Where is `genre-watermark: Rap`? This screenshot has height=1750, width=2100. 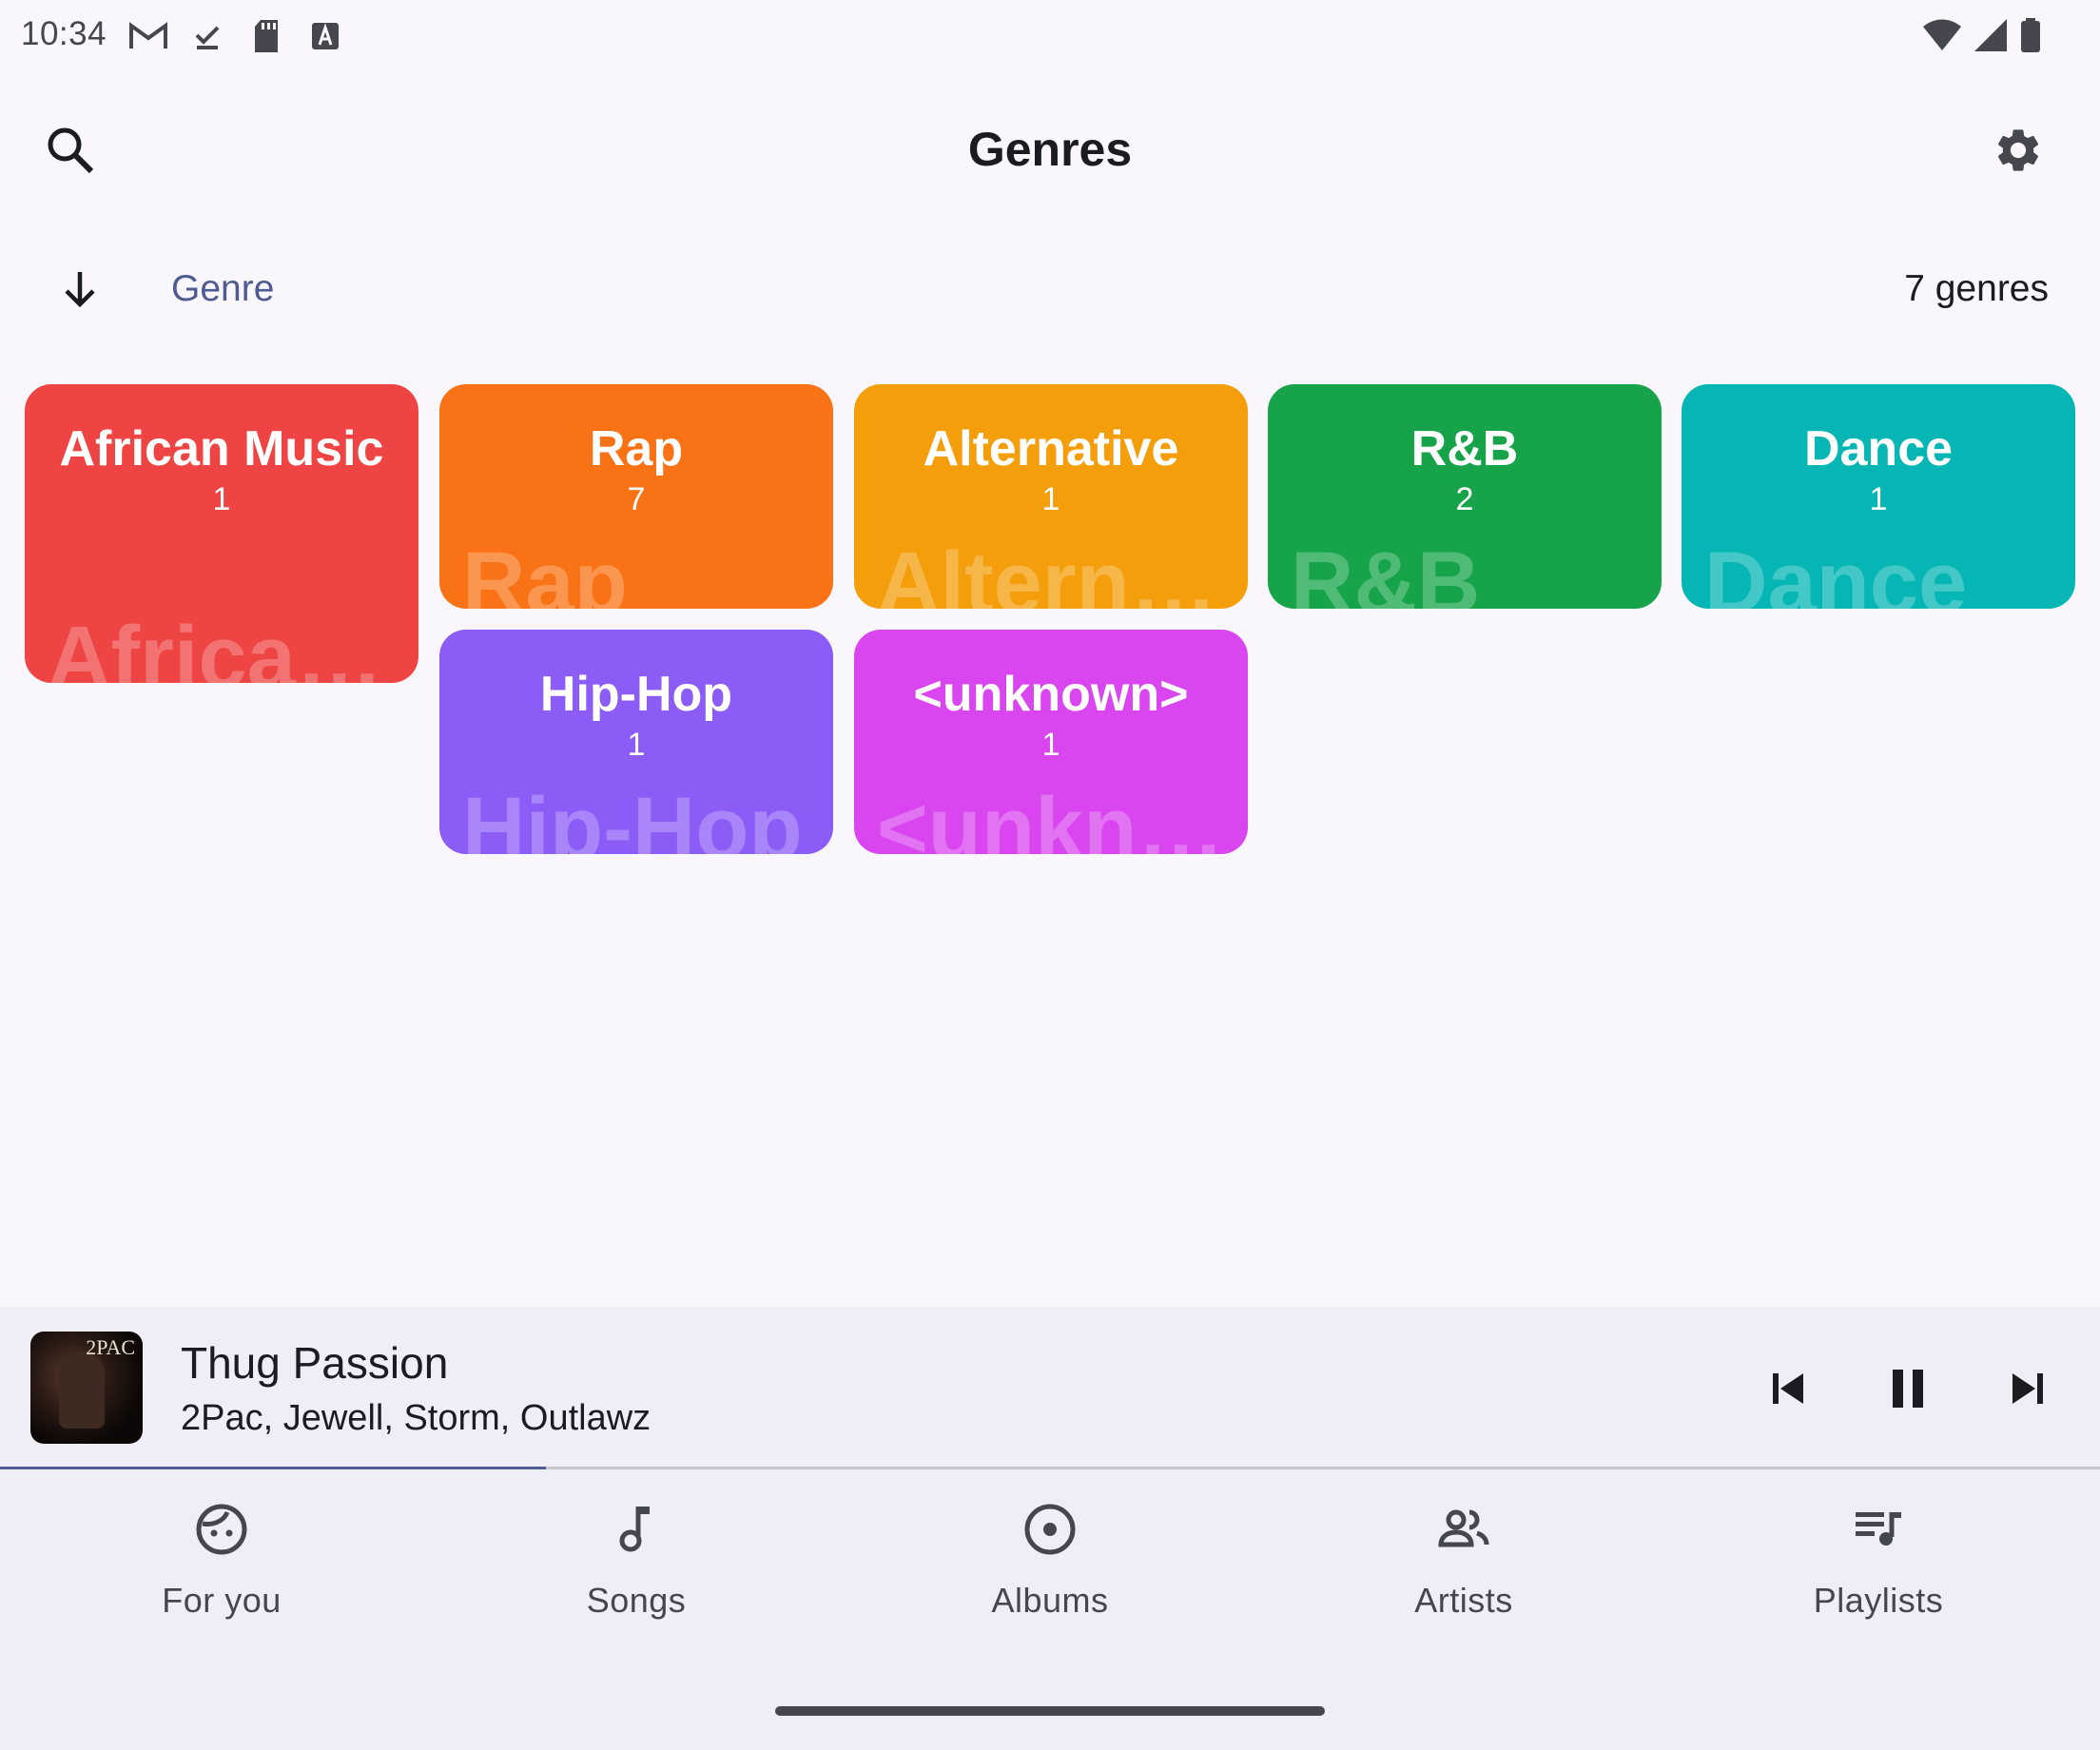 genre-watermark: Rap is located at coordinates (545, 572).